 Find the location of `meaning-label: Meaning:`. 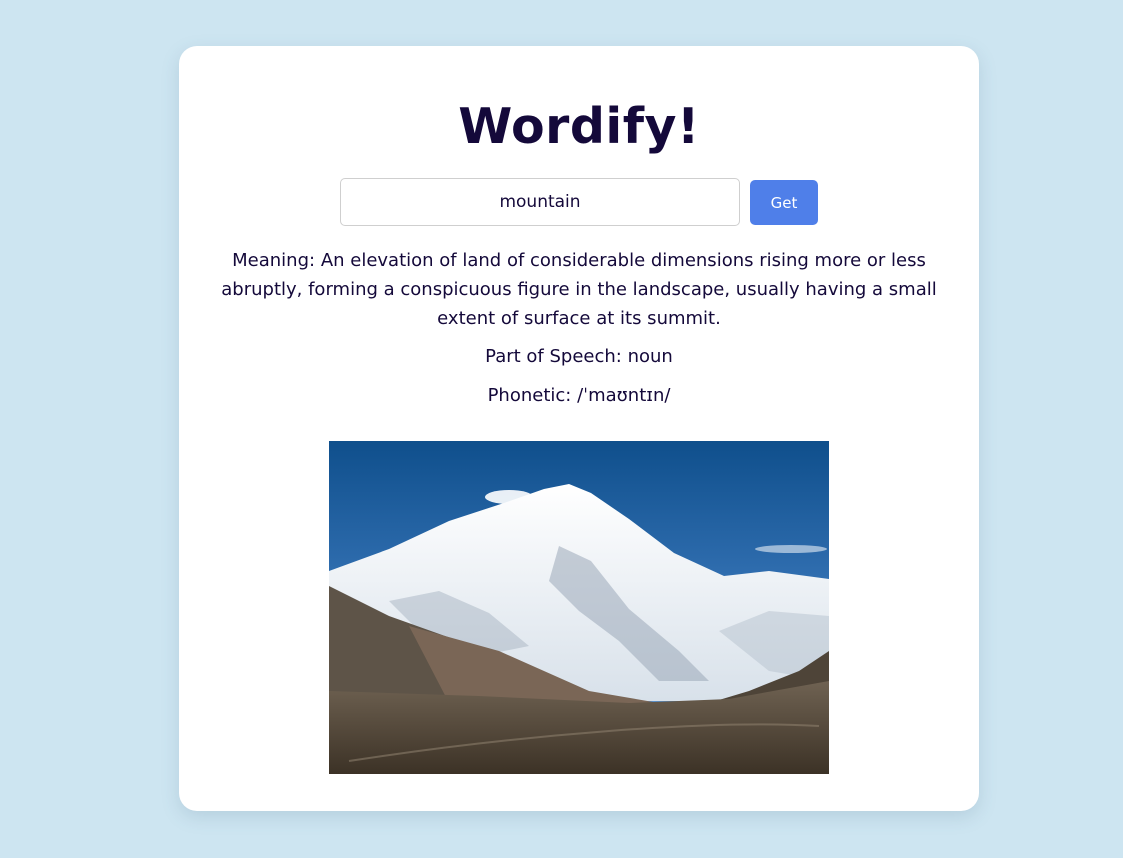

meaning-label: Meaning: is located at coordinates (274, 260).